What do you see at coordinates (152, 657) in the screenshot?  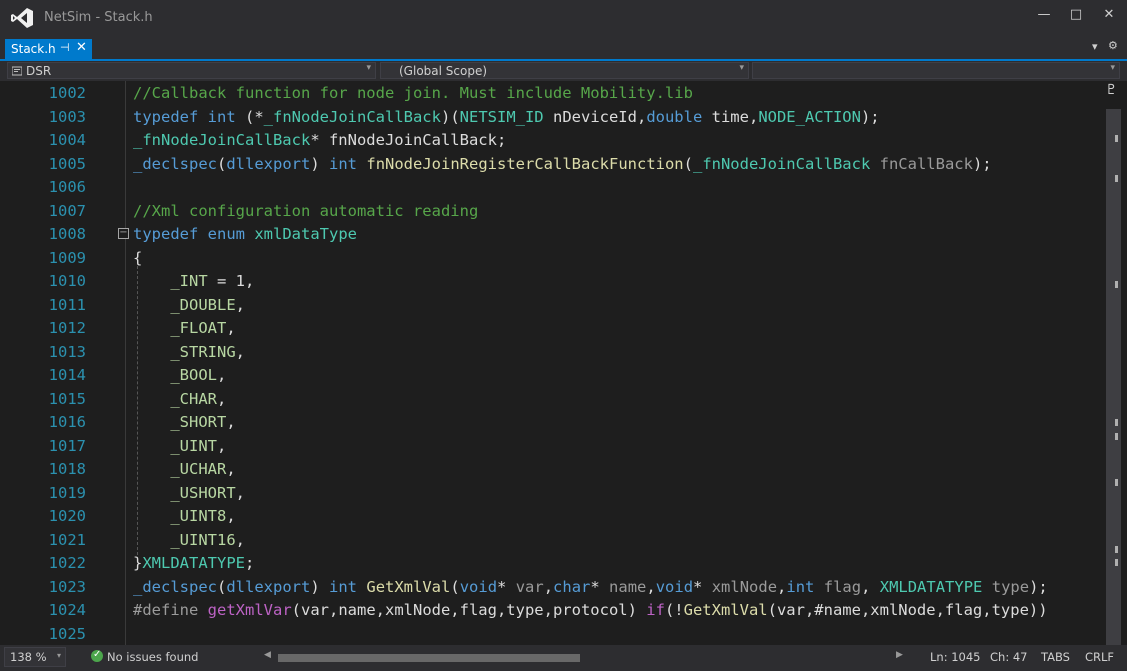 I see `issues-status: No issues found` at bounding box center [152, 657].